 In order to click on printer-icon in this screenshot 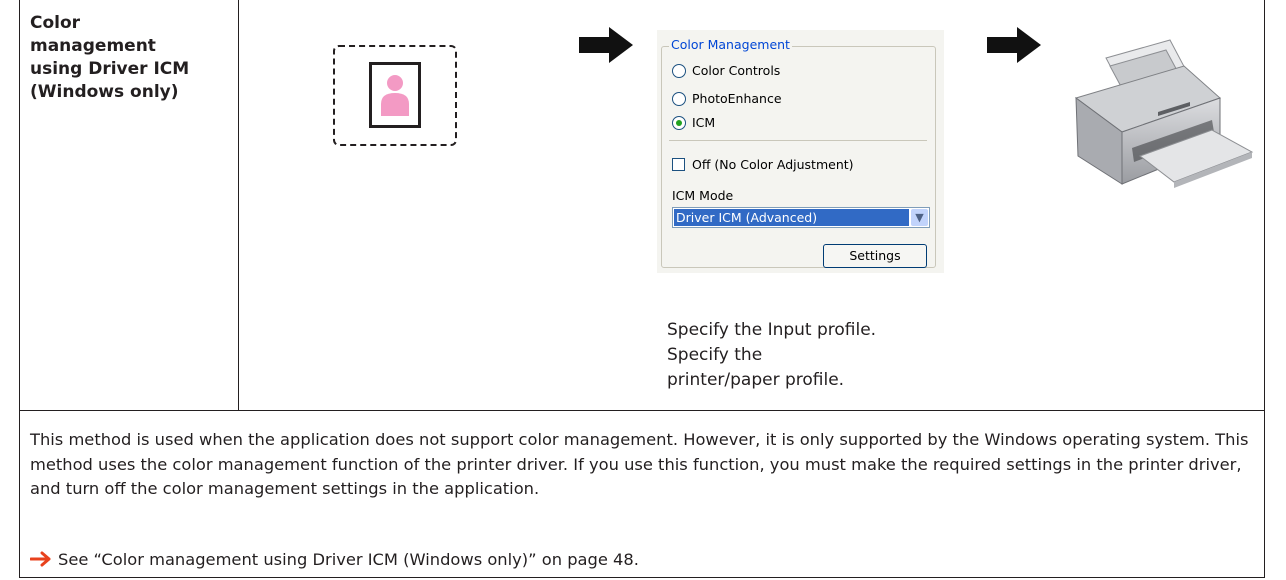, I will do `click(1164, 113)`.